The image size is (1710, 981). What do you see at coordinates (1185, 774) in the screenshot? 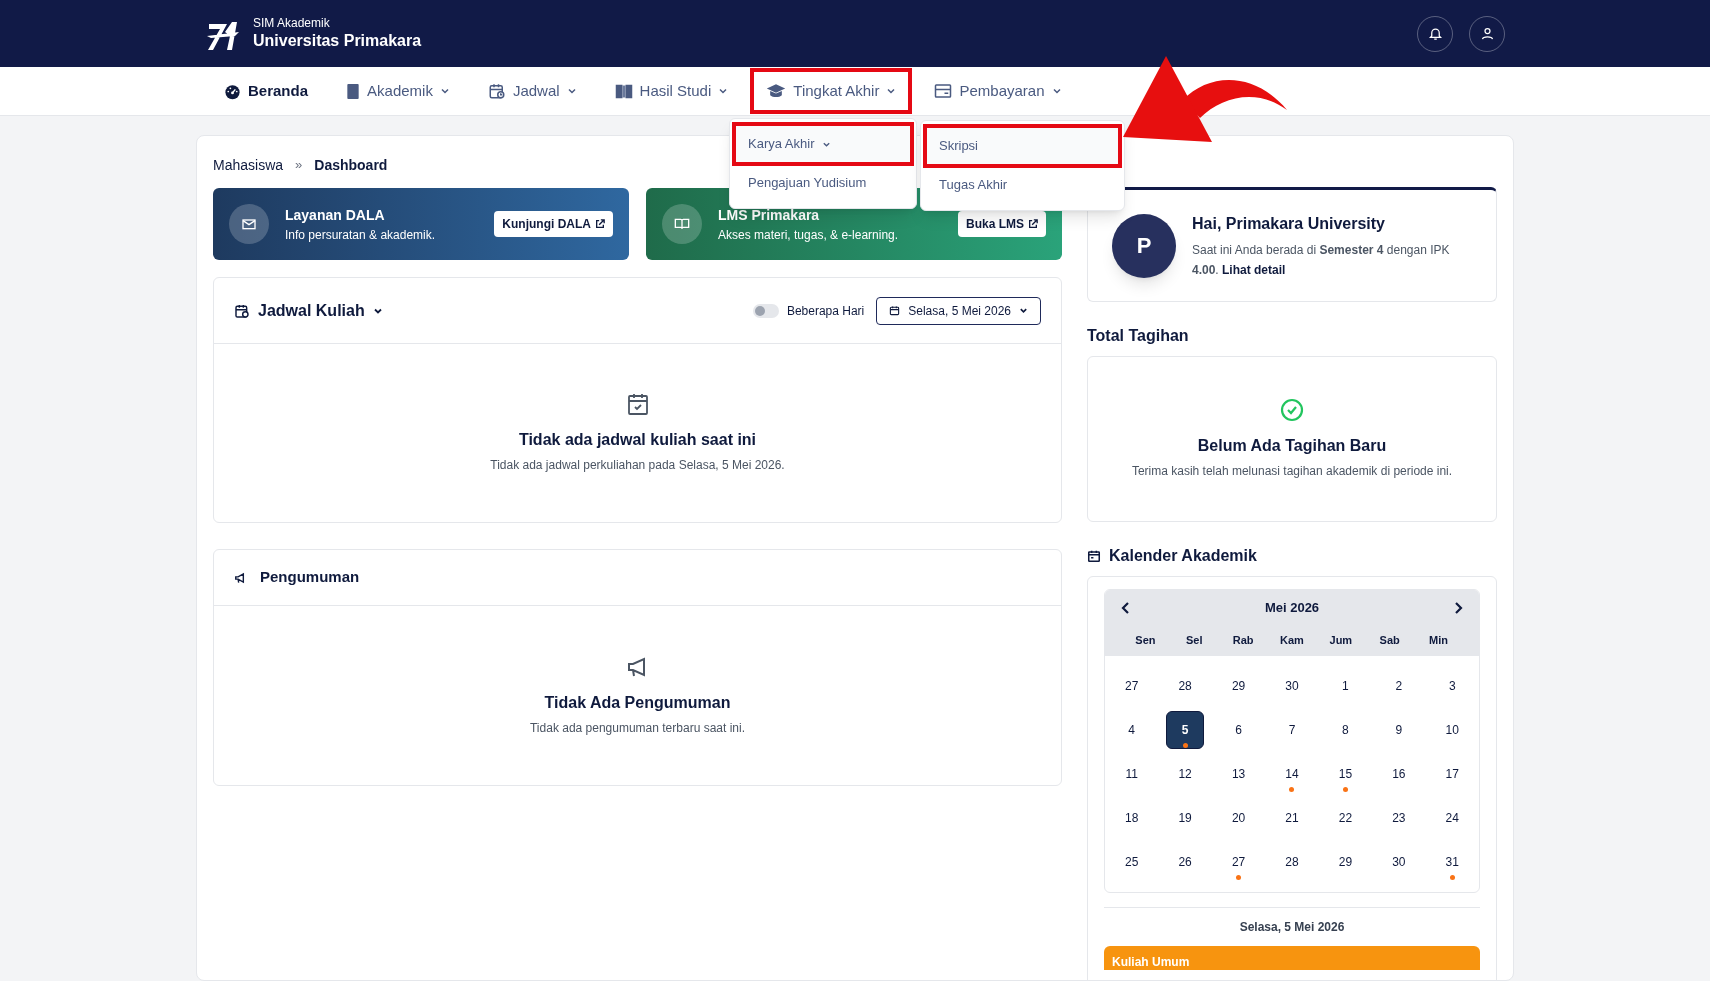
I see `calendar-day: 12` at bounding box center [1185, 774].